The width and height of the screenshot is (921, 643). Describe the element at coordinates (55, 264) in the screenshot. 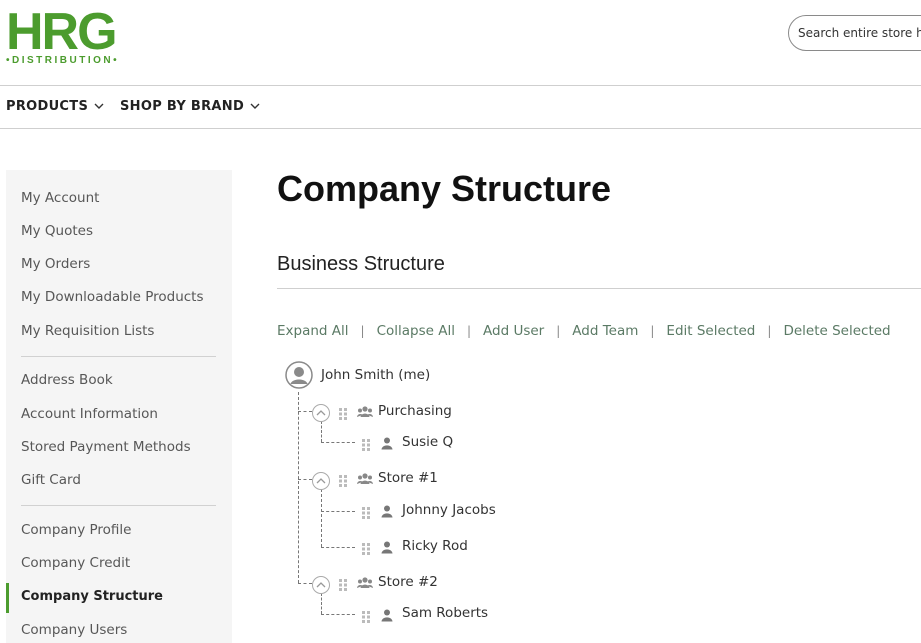

I see `sidebar-item-my-orders: My Orders` at that location.